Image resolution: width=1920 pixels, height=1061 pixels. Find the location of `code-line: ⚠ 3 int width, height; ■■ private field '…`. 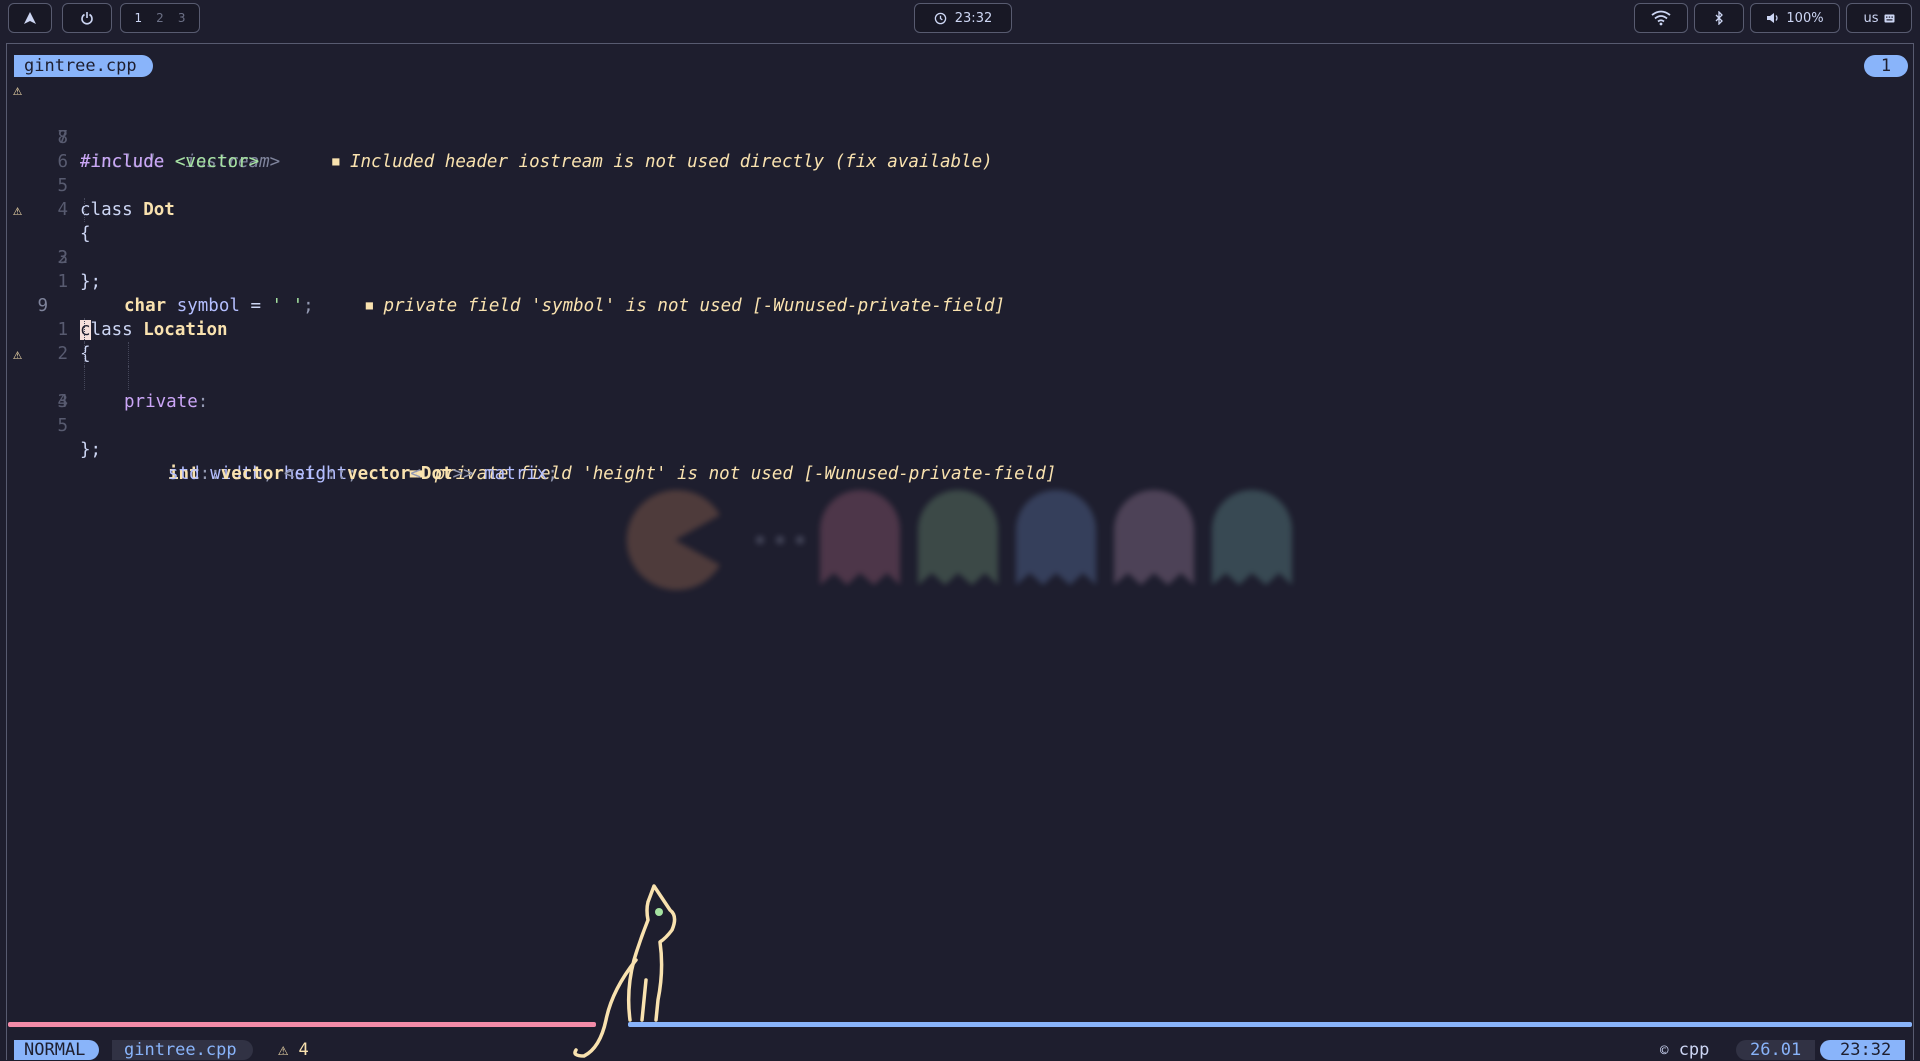

code-line: ⚠ 3 int width, height; ■■ private field '… is located at coordinates (960, 413).